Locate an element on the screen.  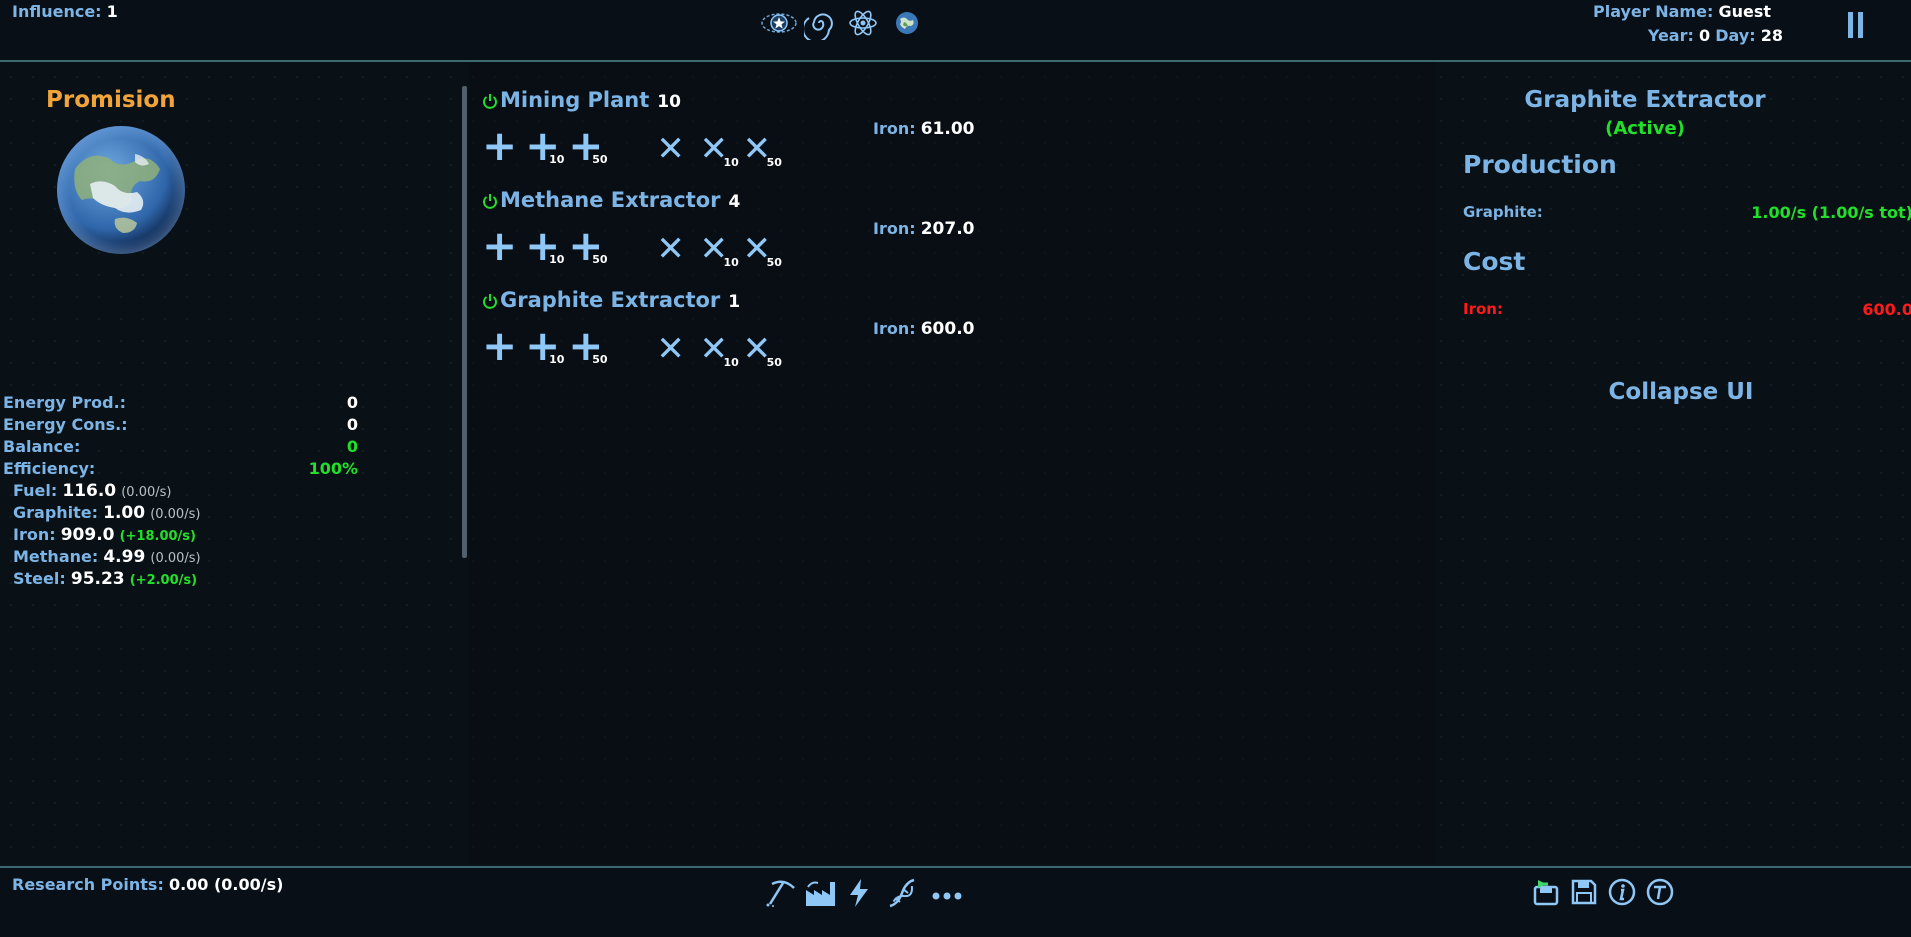
building-count: 1 is located at coordinates (734, 302).